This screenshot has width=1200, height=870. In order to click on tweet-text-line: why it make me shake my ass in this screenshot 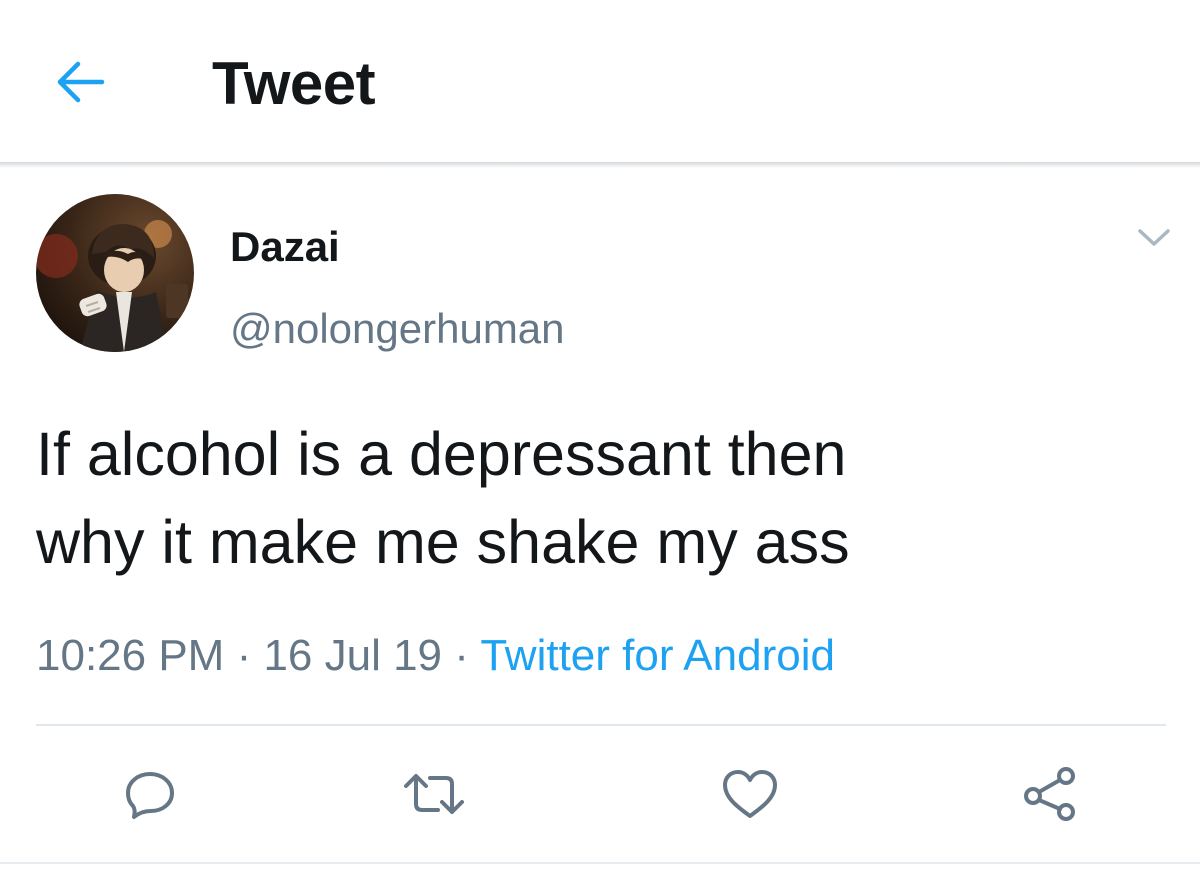, I will do `click(443, 542)`.